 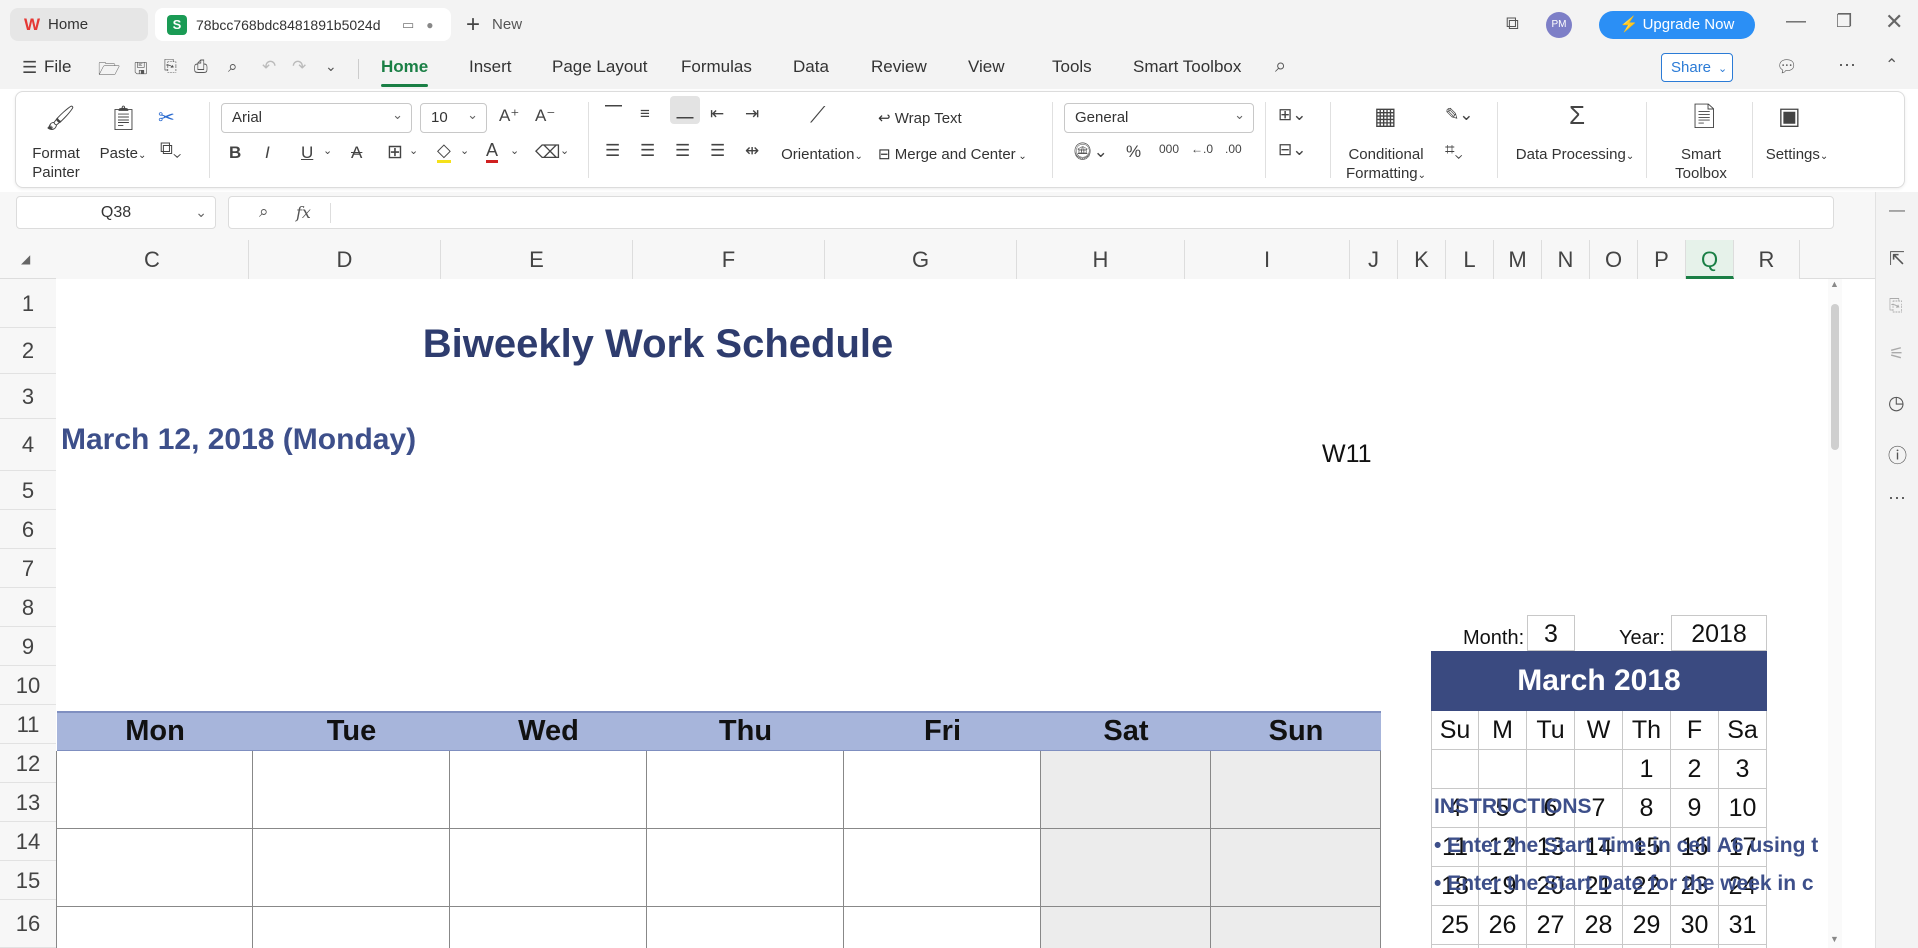 I want to click on scroll-up-icon: ▲, so click(x=1834, y=284).